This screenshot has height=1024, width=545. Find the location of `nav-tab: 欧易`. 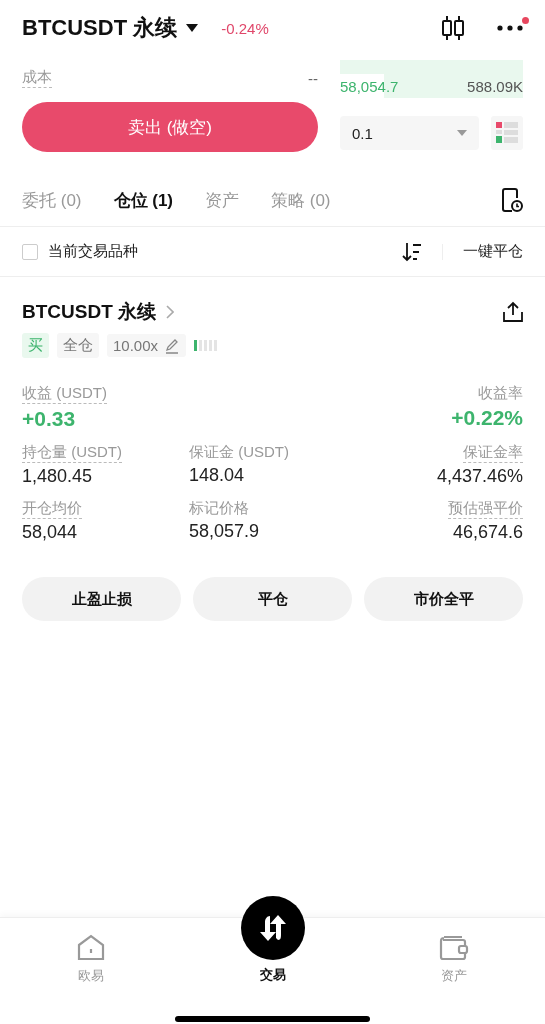

nav-tab: 欧易 is located at coordinates (91, 958).